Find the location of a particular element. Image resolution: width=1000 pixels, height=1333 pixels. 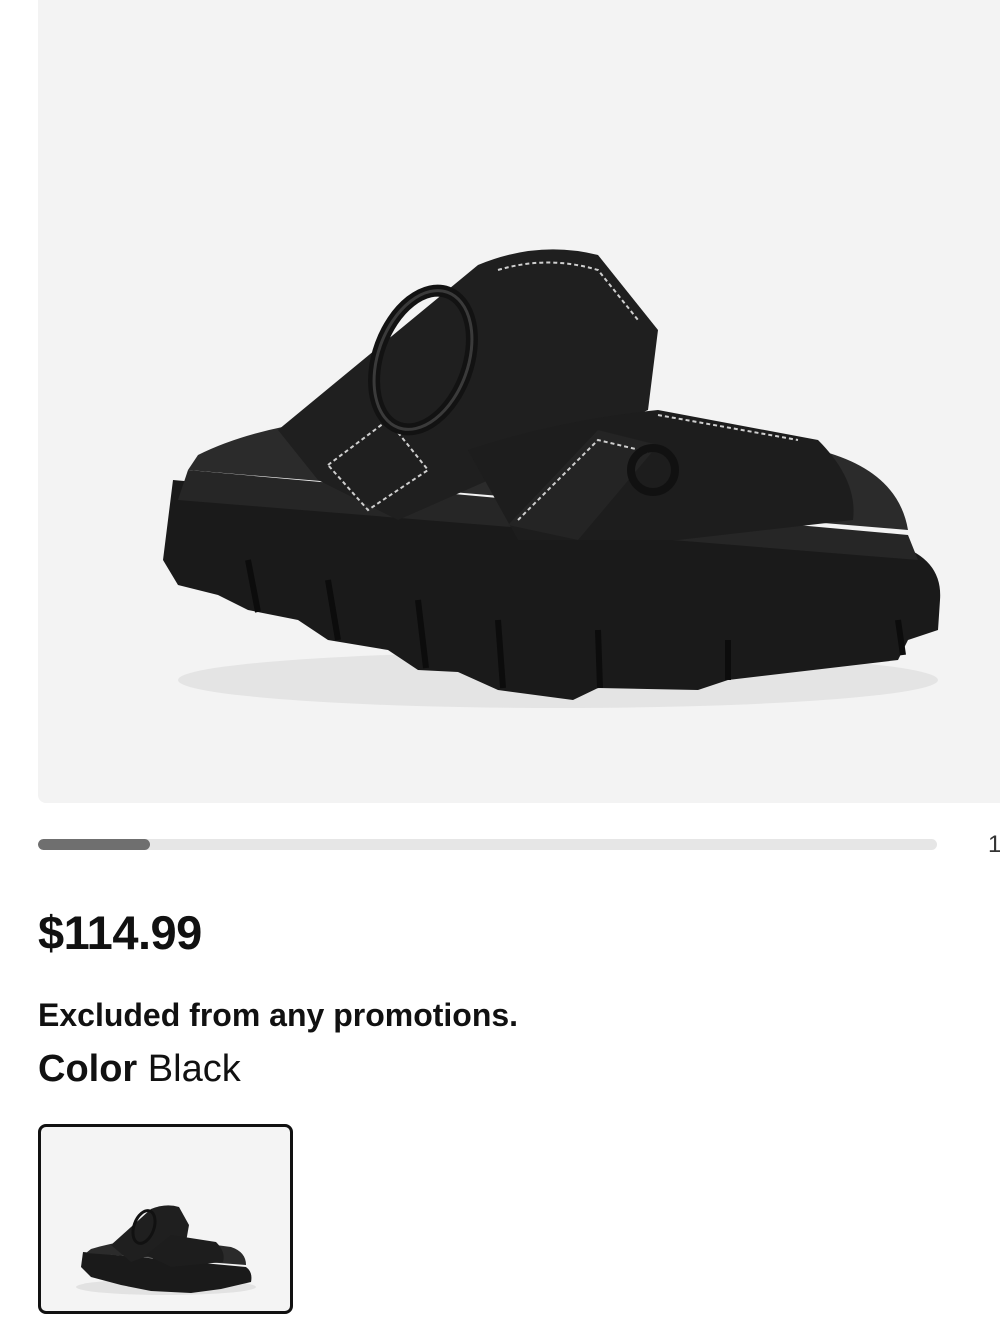

color-swatch-black is located at coordinates (165, 1219).